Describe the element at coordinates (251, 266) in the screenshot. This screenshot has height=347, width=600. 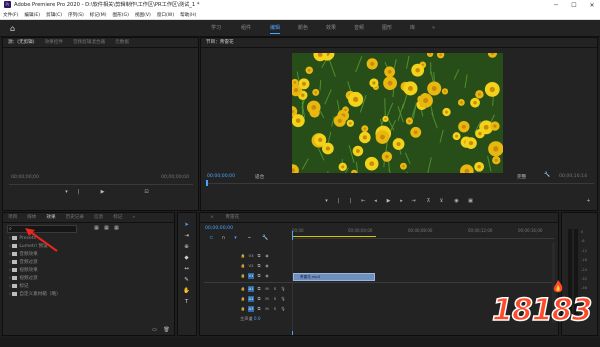
I see `track-label: V2` at that location.